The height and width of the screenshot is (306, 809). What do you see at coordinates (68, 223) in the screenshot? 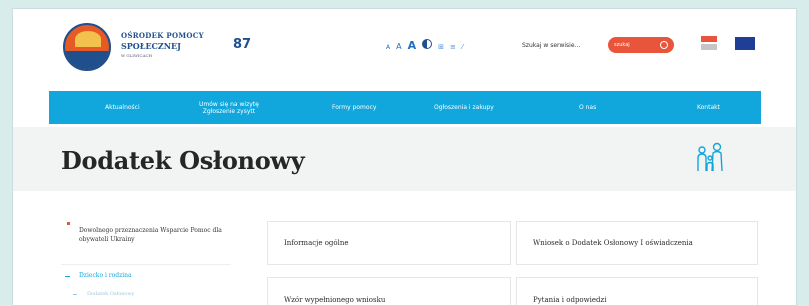
I see `sidebar-bullet` at bounding box center [68, 223].